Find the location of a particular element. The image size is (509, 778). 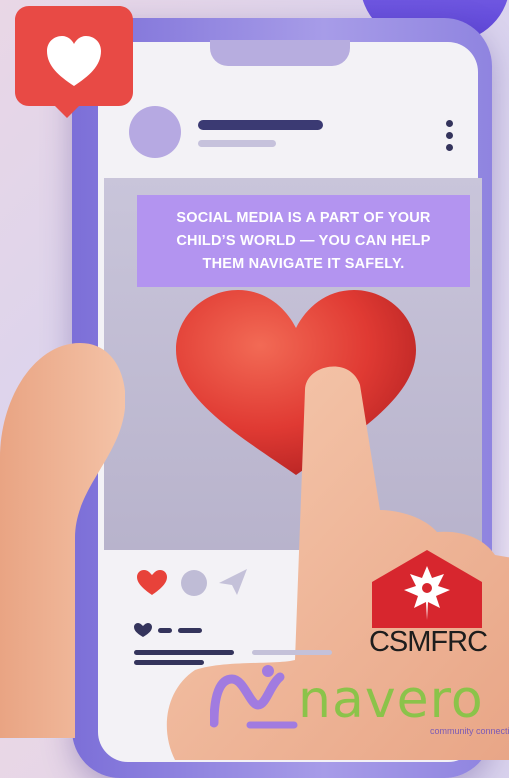

username-placeholder is located at coordinates (260, 125).